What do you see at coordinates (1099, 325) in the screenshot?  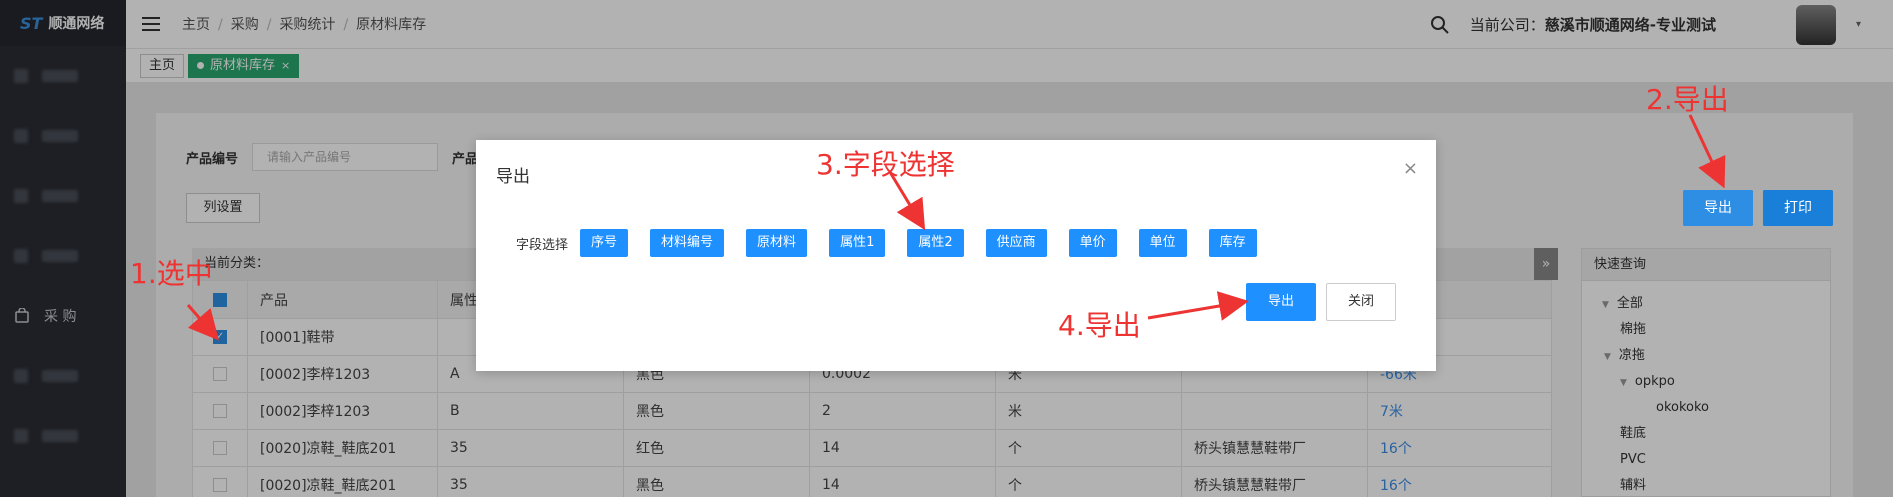 I see `annotation-step4: 4.导出` at bounding box center [1099, 325].